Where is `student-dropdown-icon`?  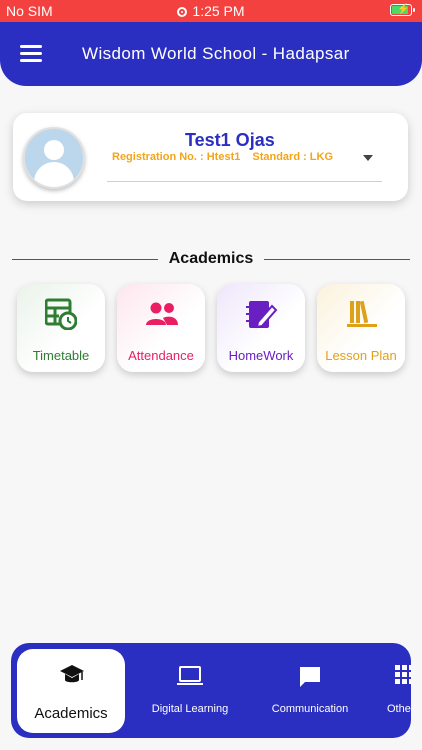
student-dropdown-icon is located at coordinates (368, 158).